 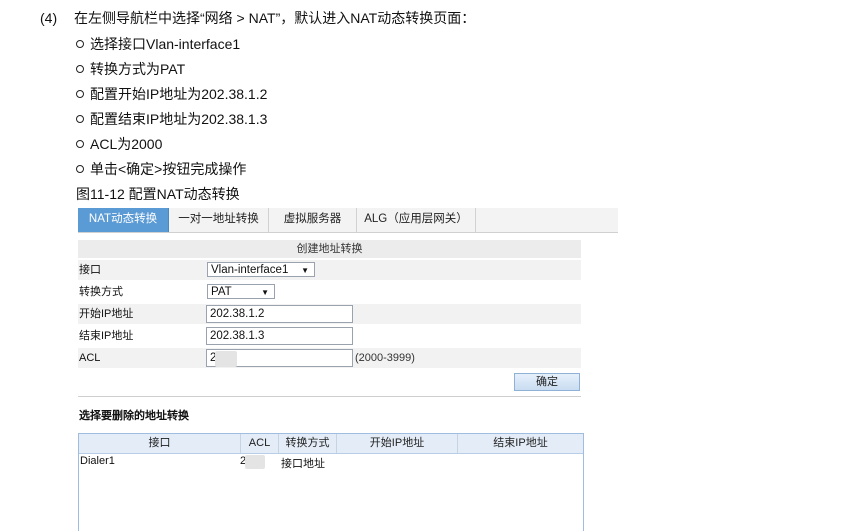 I want to click on column-end-ip: 结束IP地址, so click(x=520, y=443).